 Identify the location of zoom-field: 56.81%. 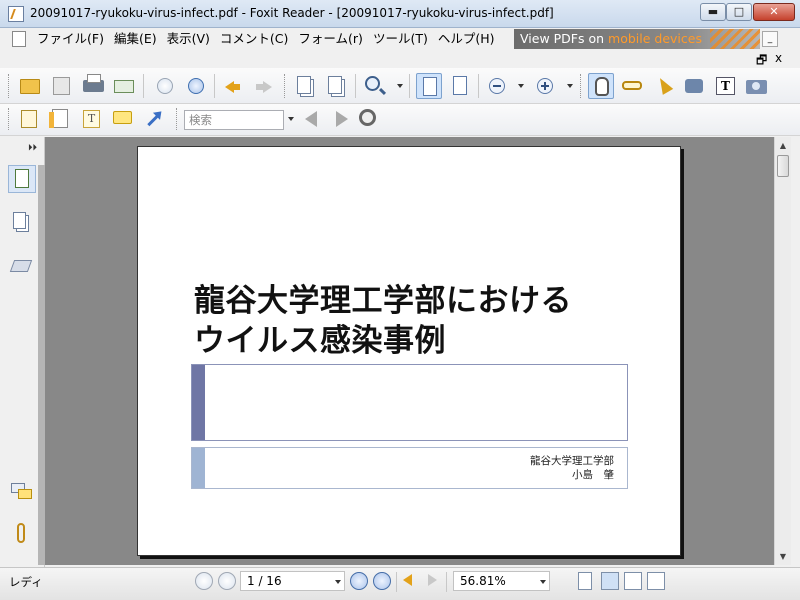
(501, 581).